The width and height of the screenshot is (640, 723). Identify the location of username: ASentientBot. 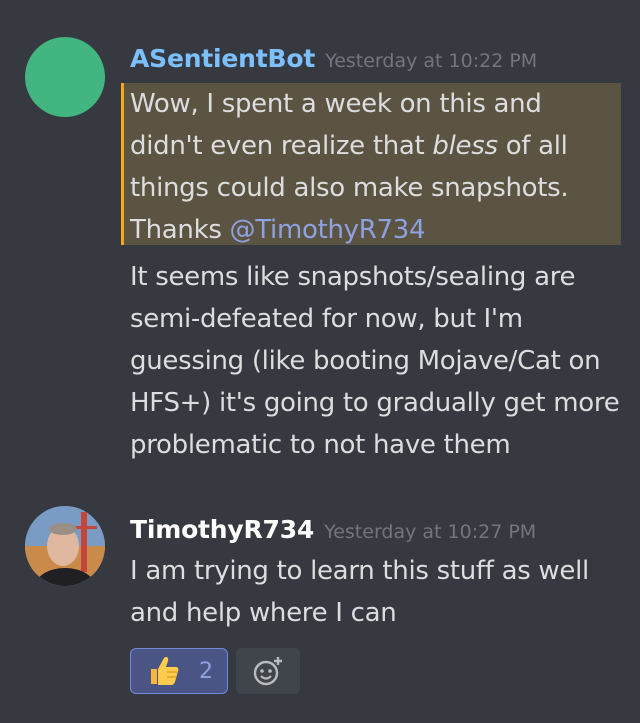
(222, 58).